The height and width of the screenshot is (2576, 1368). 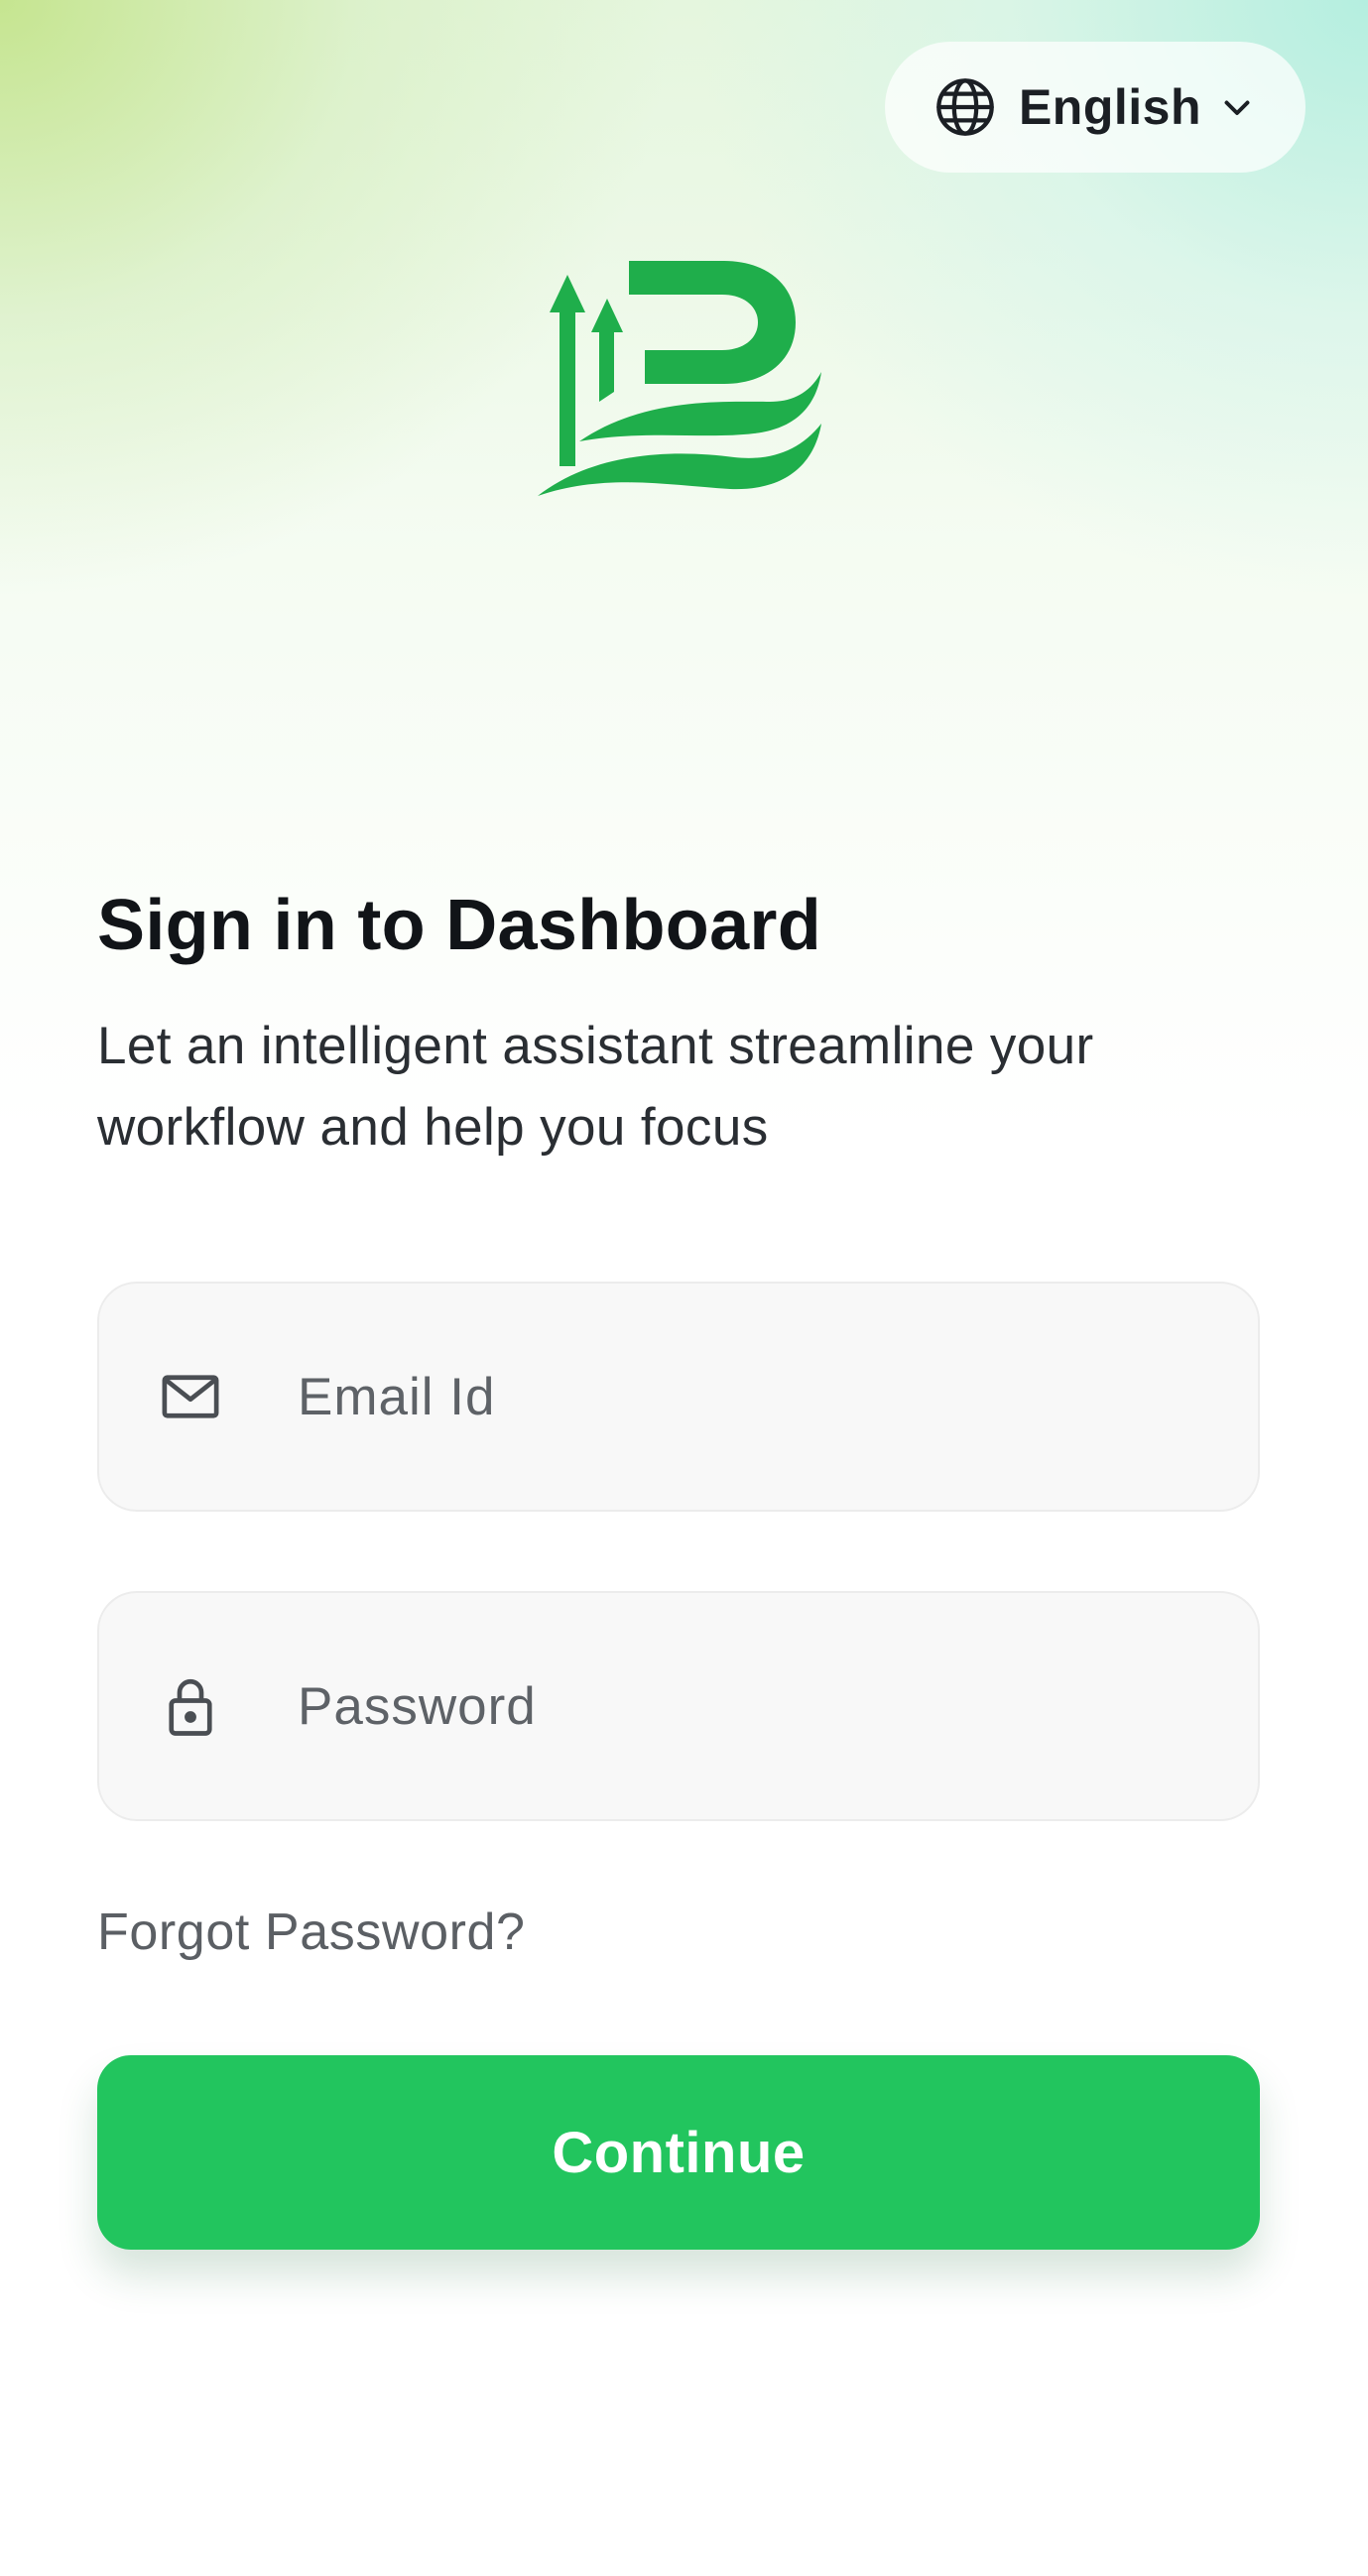 What do you see at coordinates (311, 1932) in the screenshot?
I see `forgot-password-link: Forgot Password?` at bounding box center [311, 1932].